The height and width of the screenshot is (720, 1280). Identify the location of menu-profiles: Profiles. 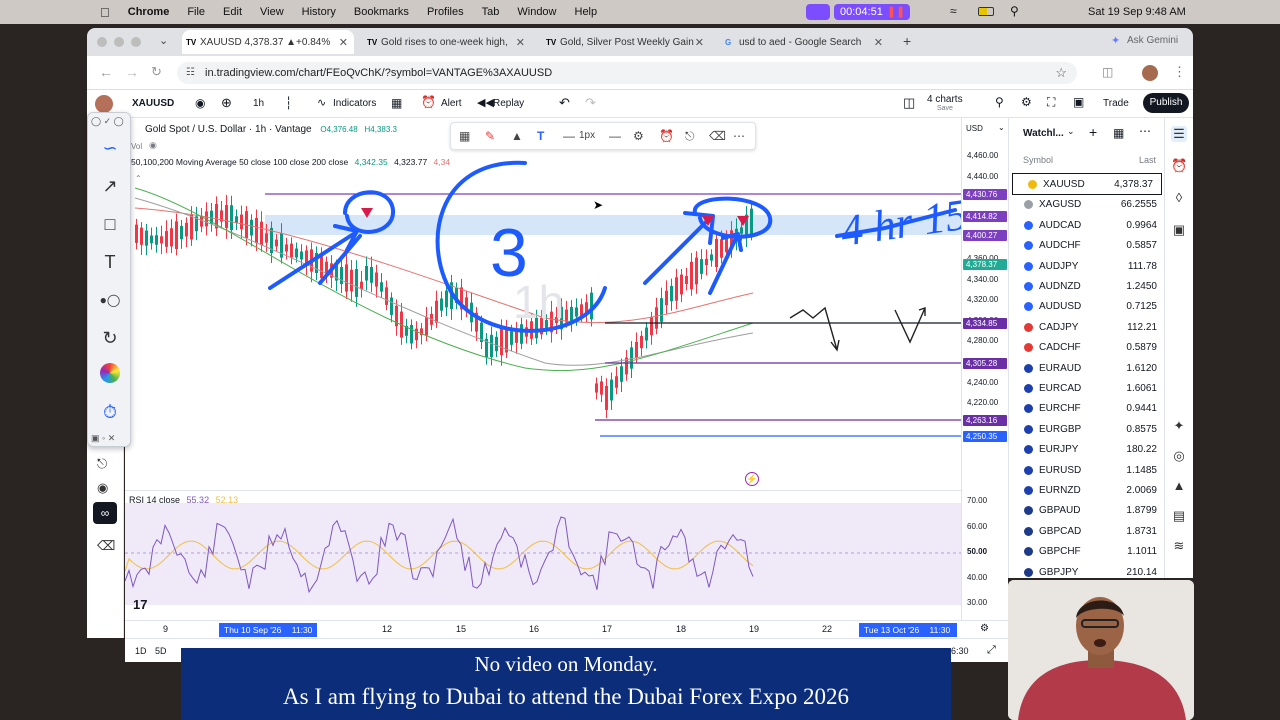
(445, 12).